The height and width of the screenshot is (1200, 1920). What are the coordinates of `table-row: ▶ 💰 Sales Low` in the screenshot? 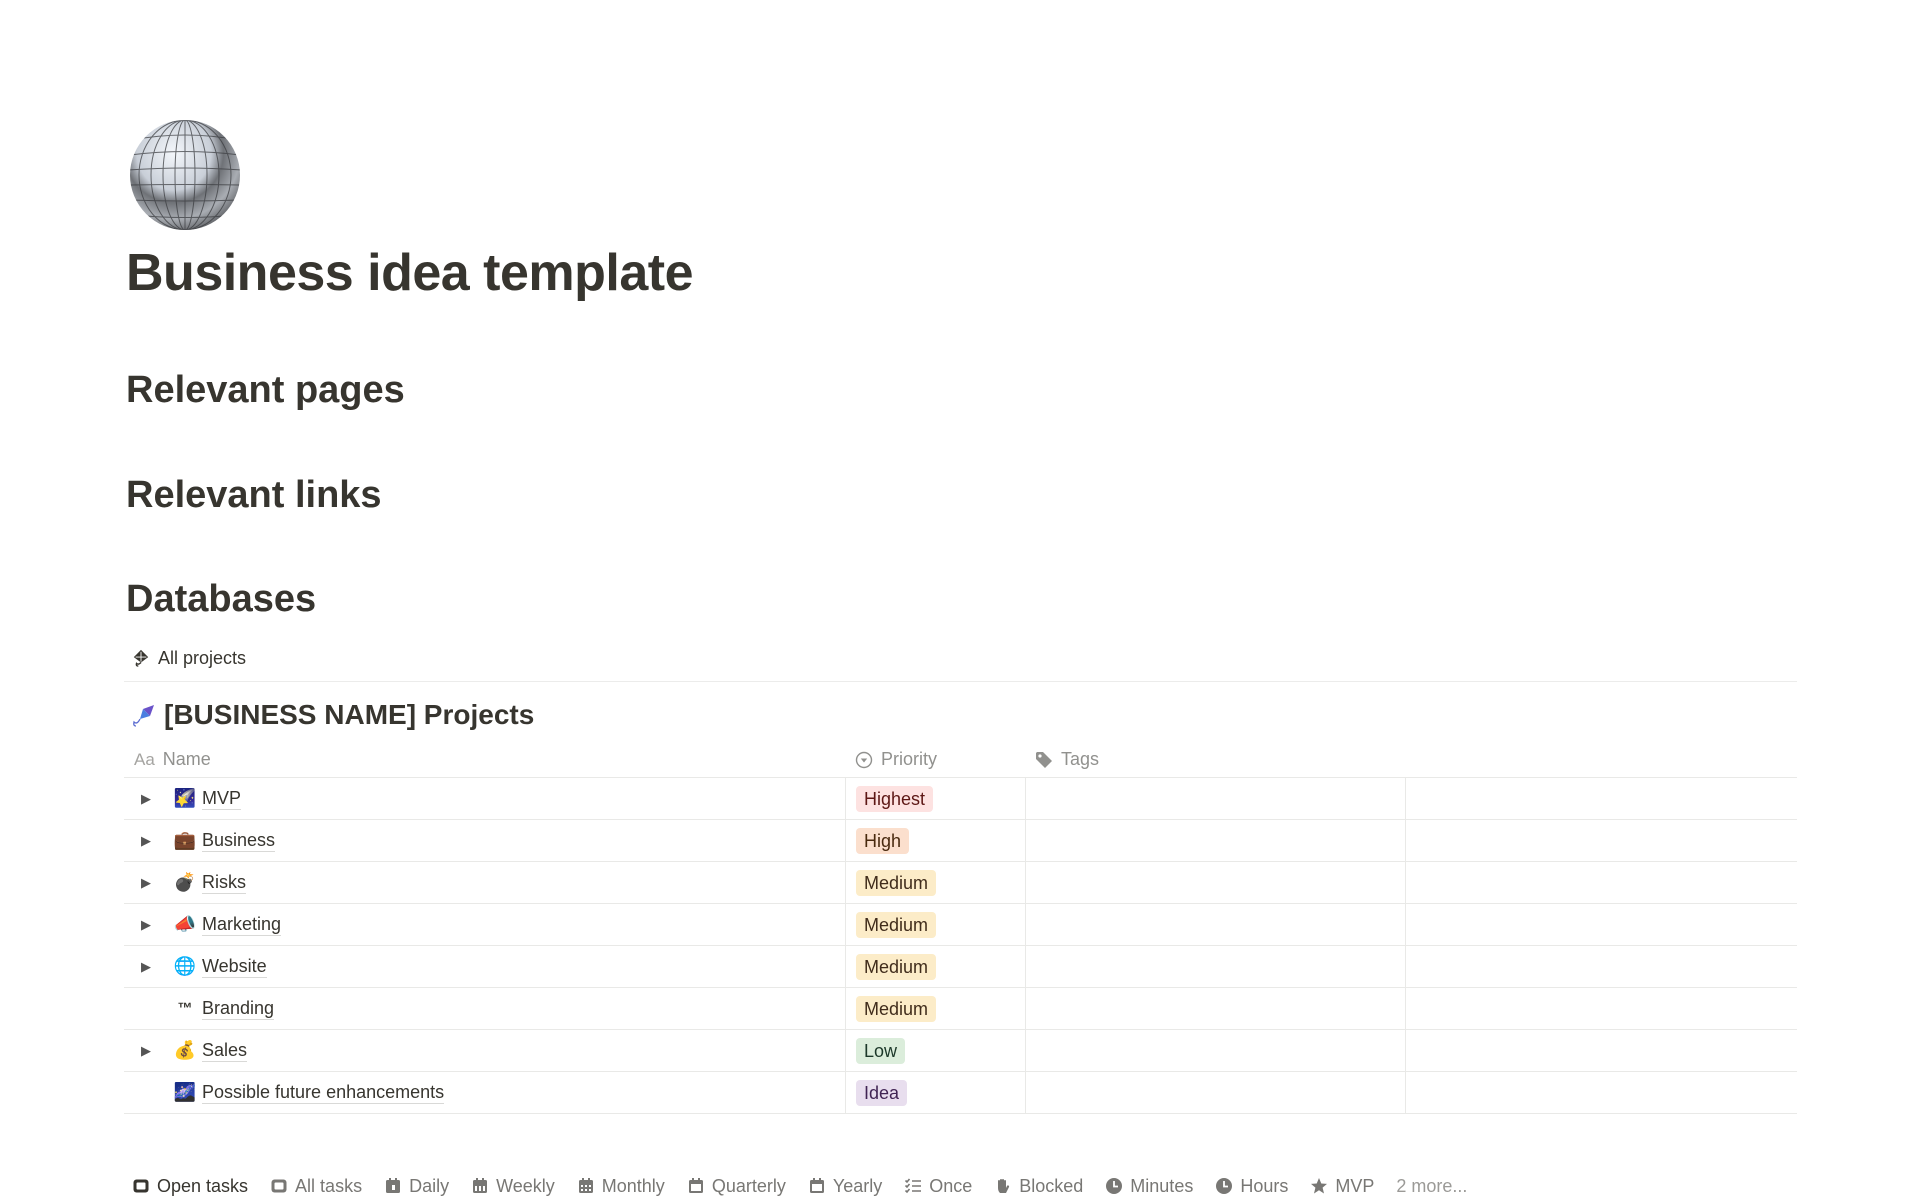 It's located at (960, 1051).